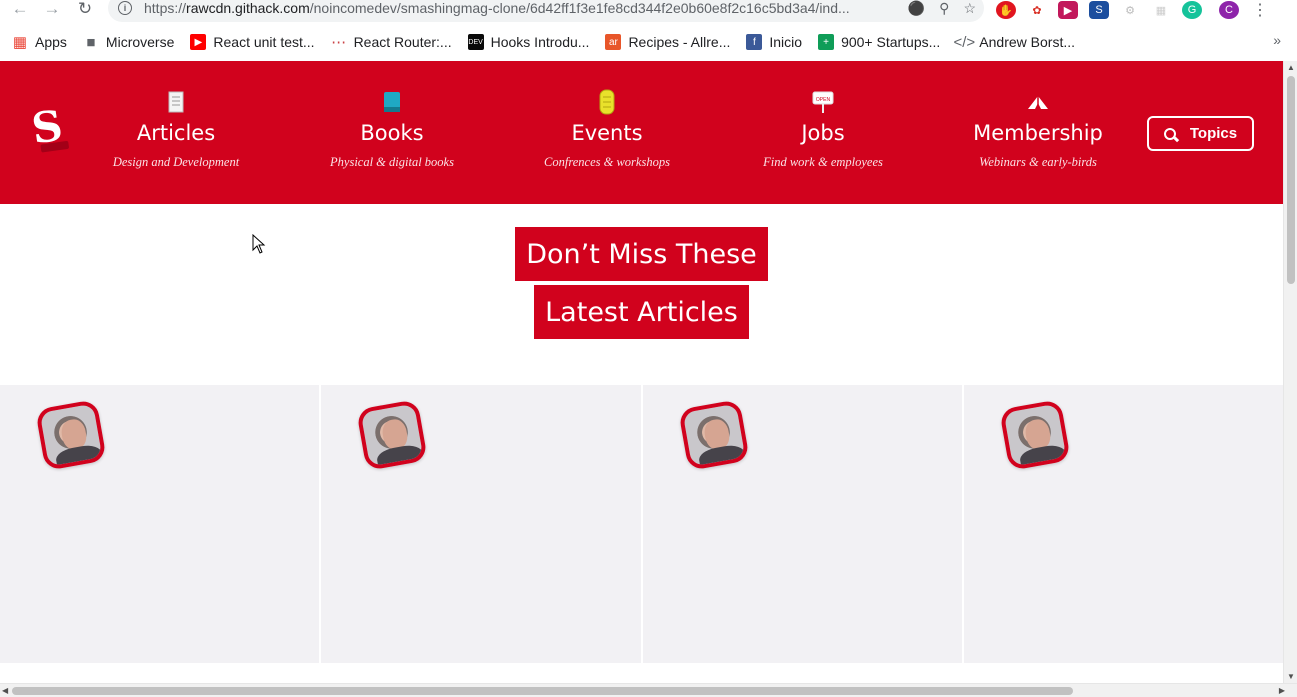 This screenshot has height=697, width=1297. Describe the element at coordinates (51, 42) in the screenshot. I see `bookmark-label: Apps` at that location.